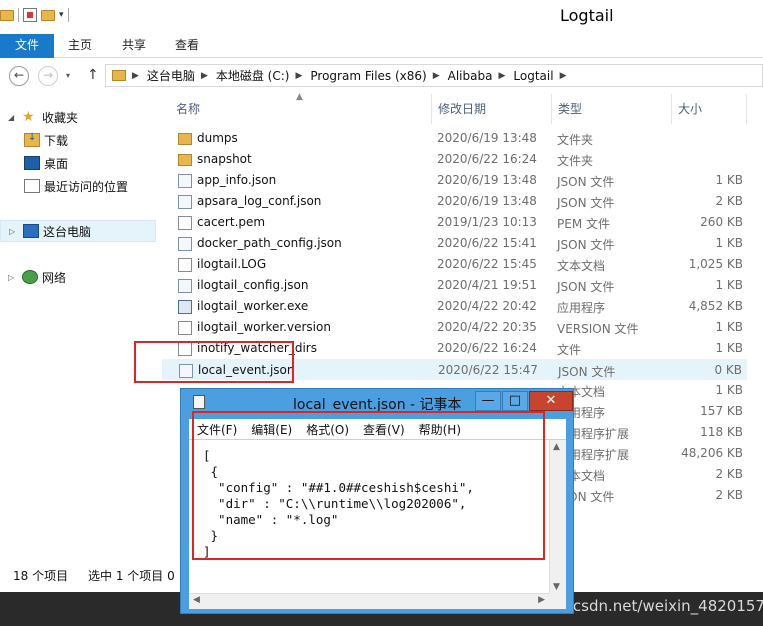 The image size is (763, 626). What do you see at coordinates (68, 75) in the screenshot?
I see `recent-locations-dropdown: ▾` at bounding box center [68, 75].